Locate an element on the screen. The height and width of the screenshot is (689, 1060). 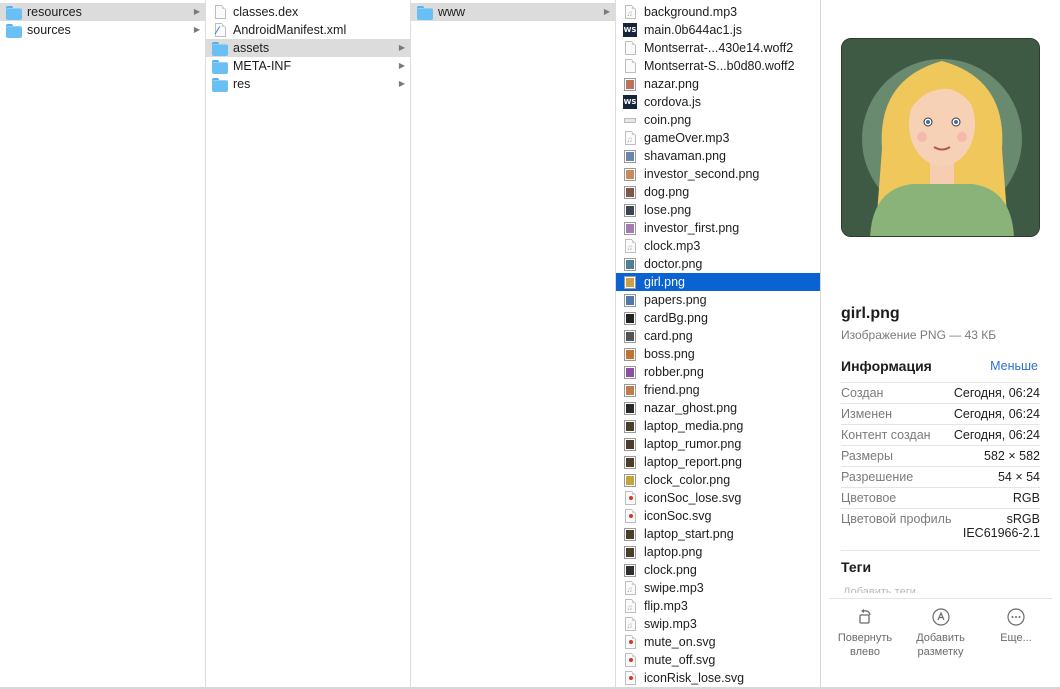
folder-row: assets ▶ is located at coordinates (308, 48).